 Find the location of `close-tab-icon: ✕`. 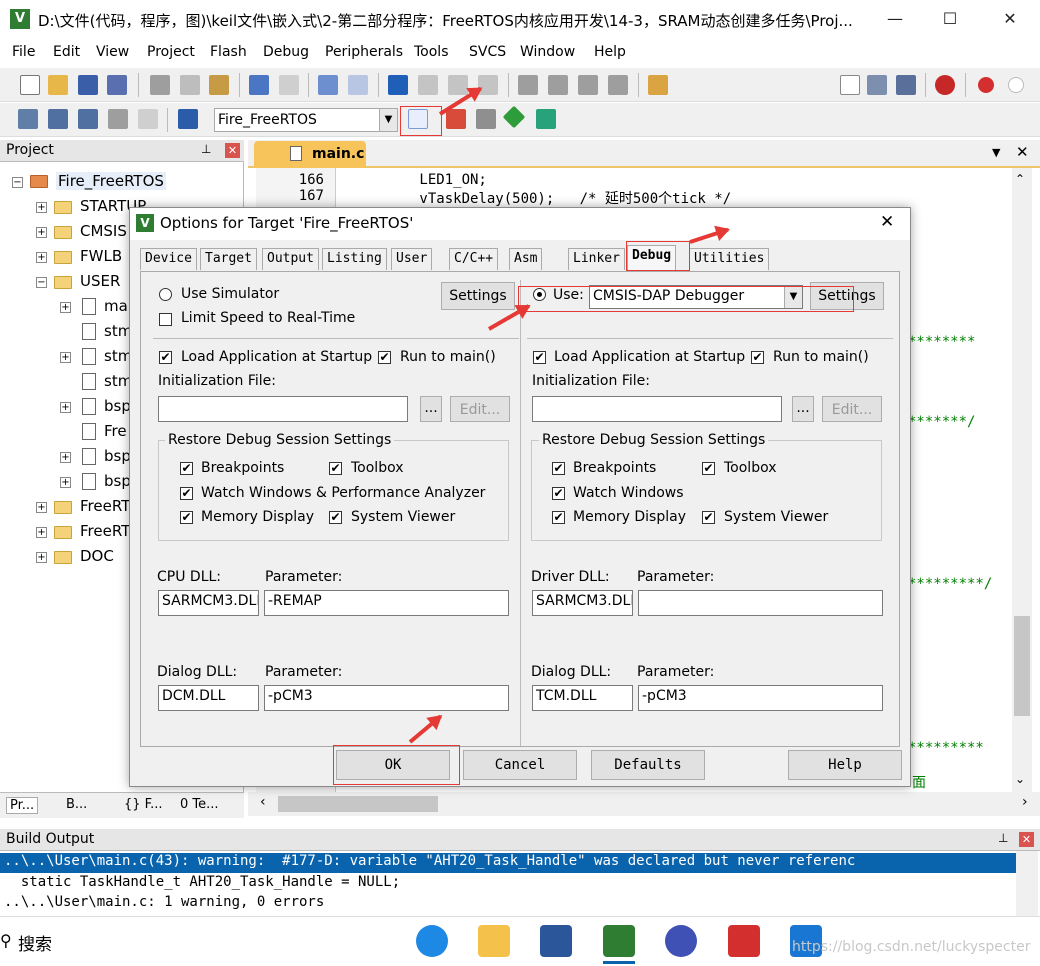

close-tab-icon: ✕ is located at coordinates (1022, 152).